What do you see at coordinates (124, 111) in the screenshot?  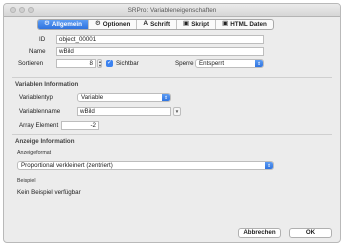 I see `variable-name-field: wBild` at bounding box center [124, 111].